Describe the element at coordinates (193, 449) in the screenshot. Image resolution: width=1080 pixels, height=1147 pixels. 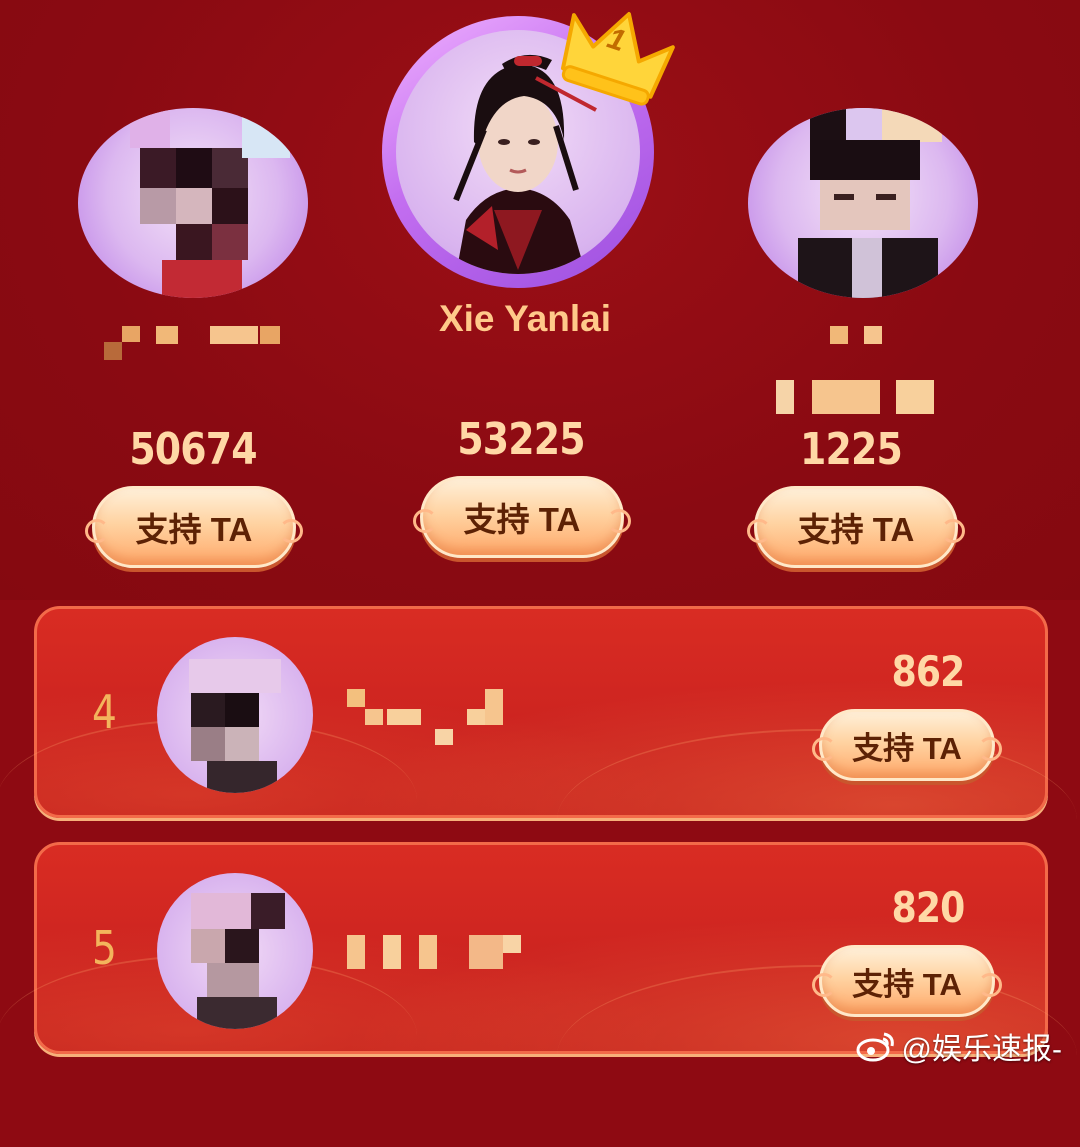
I see `score-rank-2: 50674` at that location.